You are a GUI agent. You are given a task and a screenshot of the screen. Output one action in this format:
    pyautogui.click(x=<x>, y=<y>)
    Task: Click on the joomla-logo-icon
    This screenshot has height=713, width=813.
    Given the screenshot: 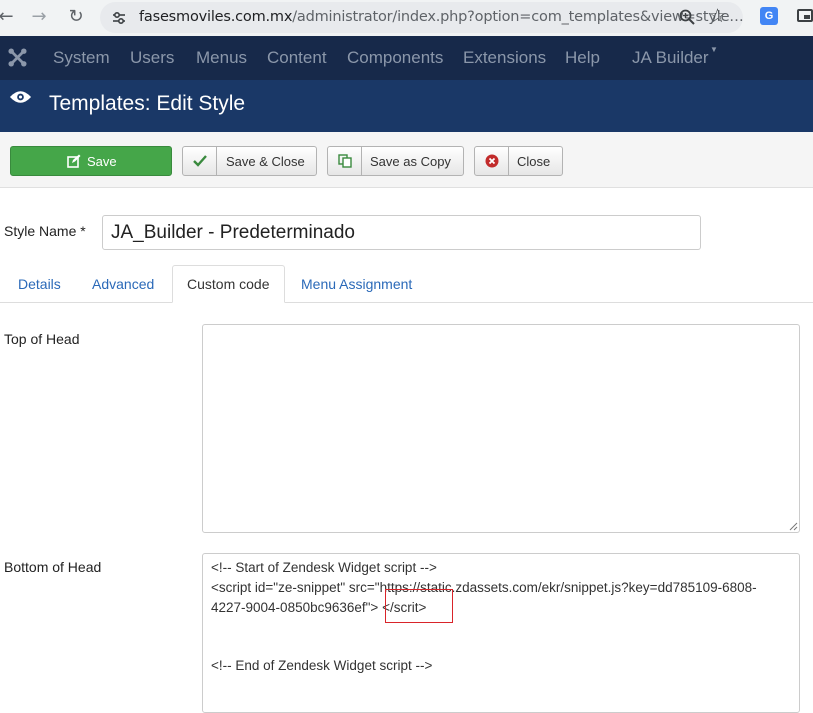 What is the action you would take?
    pyautogui.click(x=17, y=57)
    